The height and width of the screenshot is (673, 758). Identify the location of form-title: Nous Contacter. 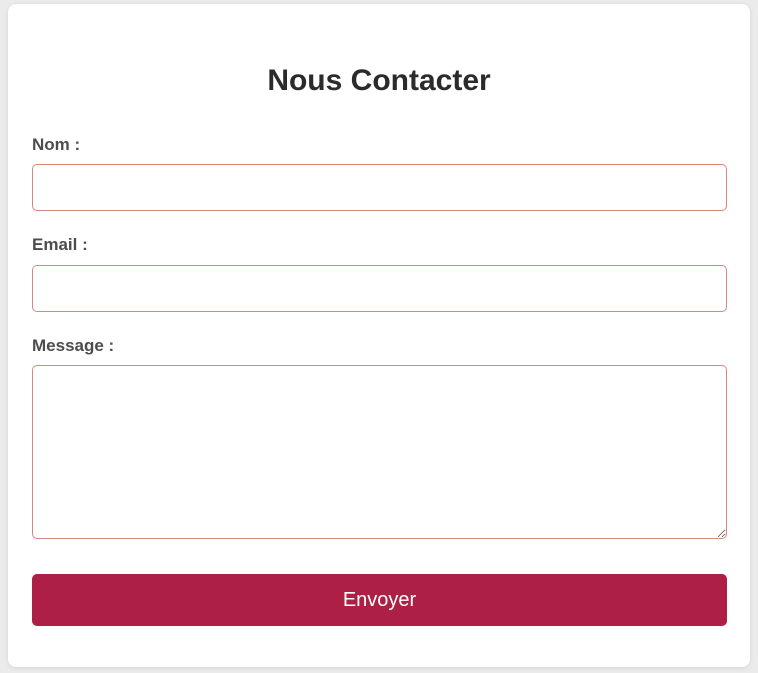
(379, 80).